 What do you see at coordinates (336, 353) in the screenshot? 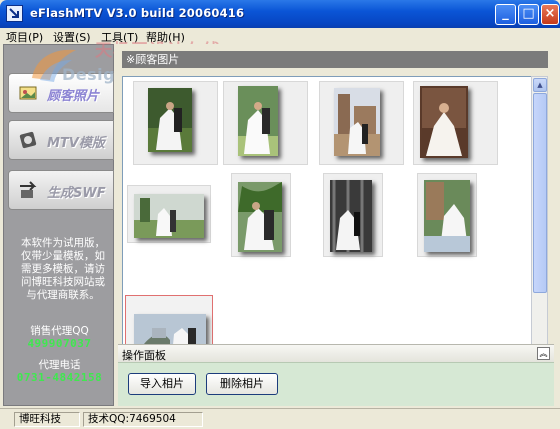
I see `ops-panel-header: 操作面板 ︽` at bounding box center [336, 353].